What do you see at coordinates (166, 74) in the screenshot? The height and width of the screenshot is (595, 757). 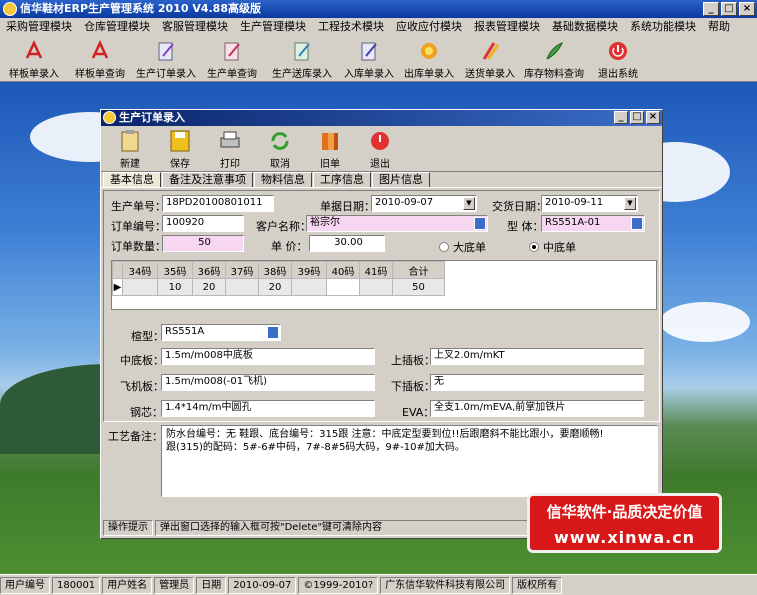 I see `toolbar-label: 生产订单录入` at bounding box center [166, 74].